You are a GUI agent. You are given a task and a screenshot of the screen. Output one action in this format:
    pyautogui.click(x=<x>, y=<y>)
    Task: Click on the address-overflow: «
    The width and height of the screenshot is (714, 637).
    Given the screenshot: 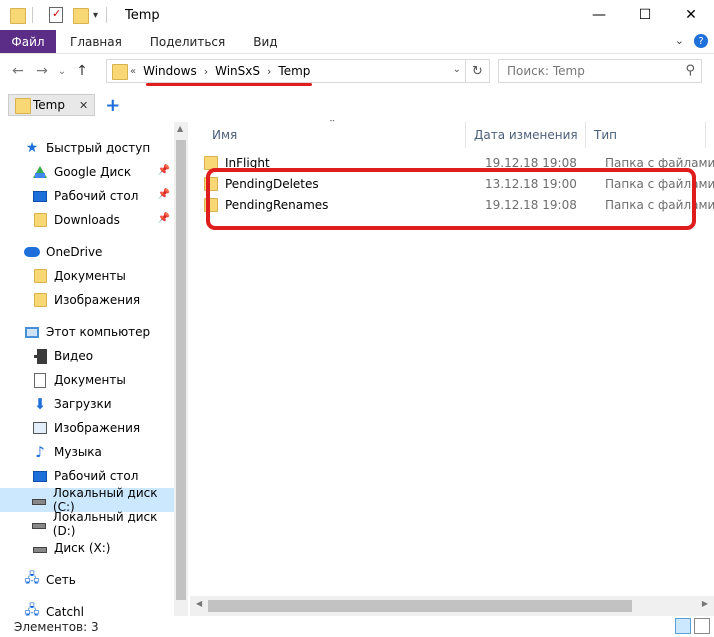 What is the action you would take?
    pyautogui.click(x=133, y=71)
    